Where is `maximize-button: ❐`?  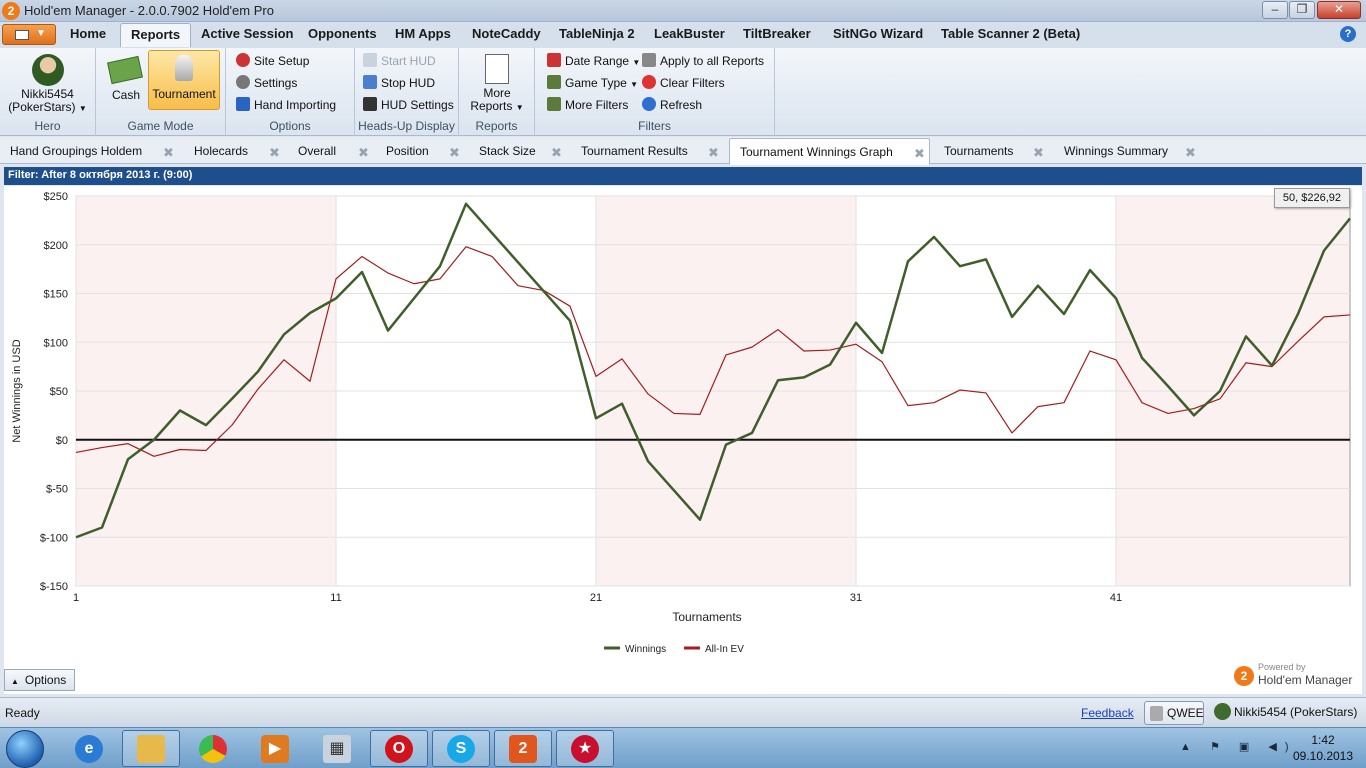
maximize-button: ❐ is located at coordinates (1302, 10).